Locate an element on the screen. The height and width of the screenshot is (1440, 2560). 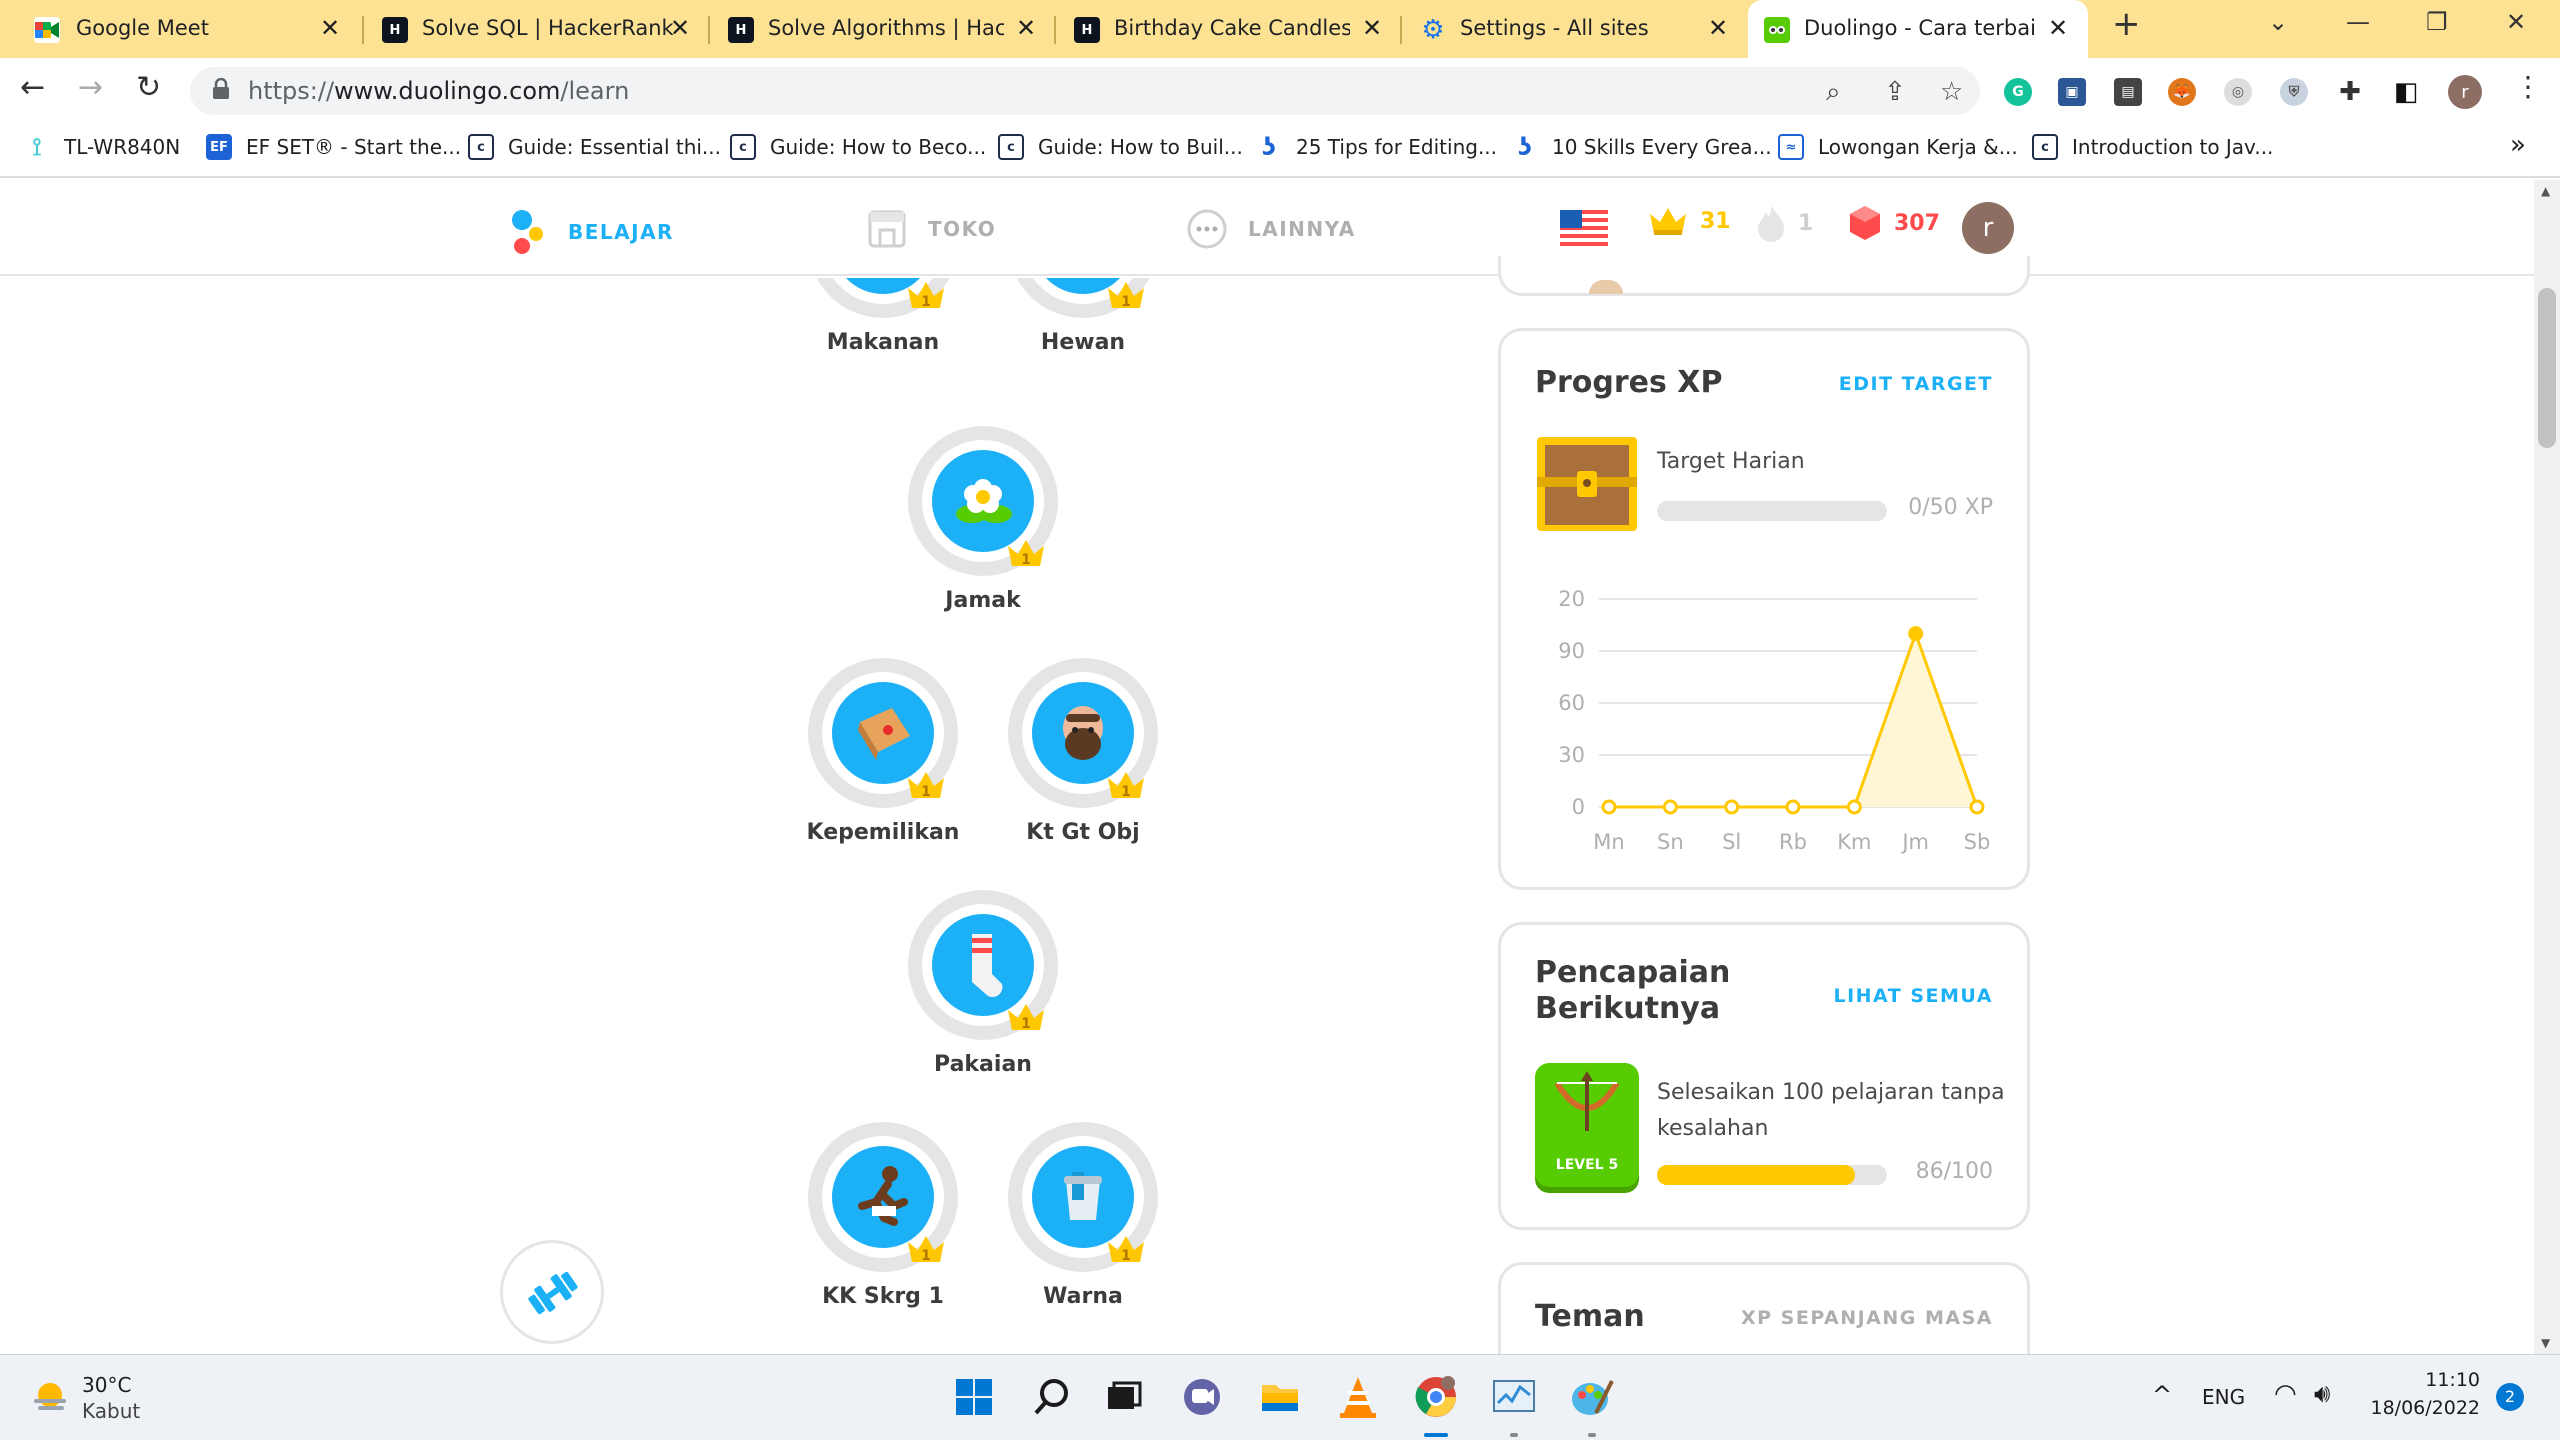
skill-kepemilikan: 1 Kepemilikan is located at coordinates (883, 751).